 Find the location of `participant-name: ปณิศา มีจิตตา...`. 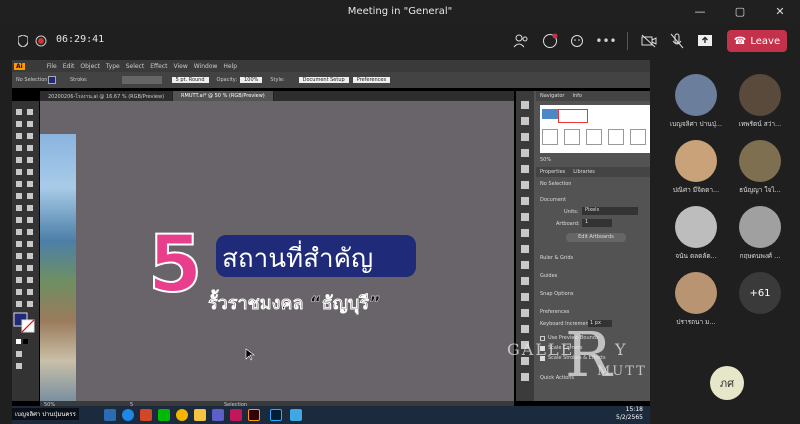

participant-name: ปณิศา มีจิตตา... is located at coordinates (696, 190).